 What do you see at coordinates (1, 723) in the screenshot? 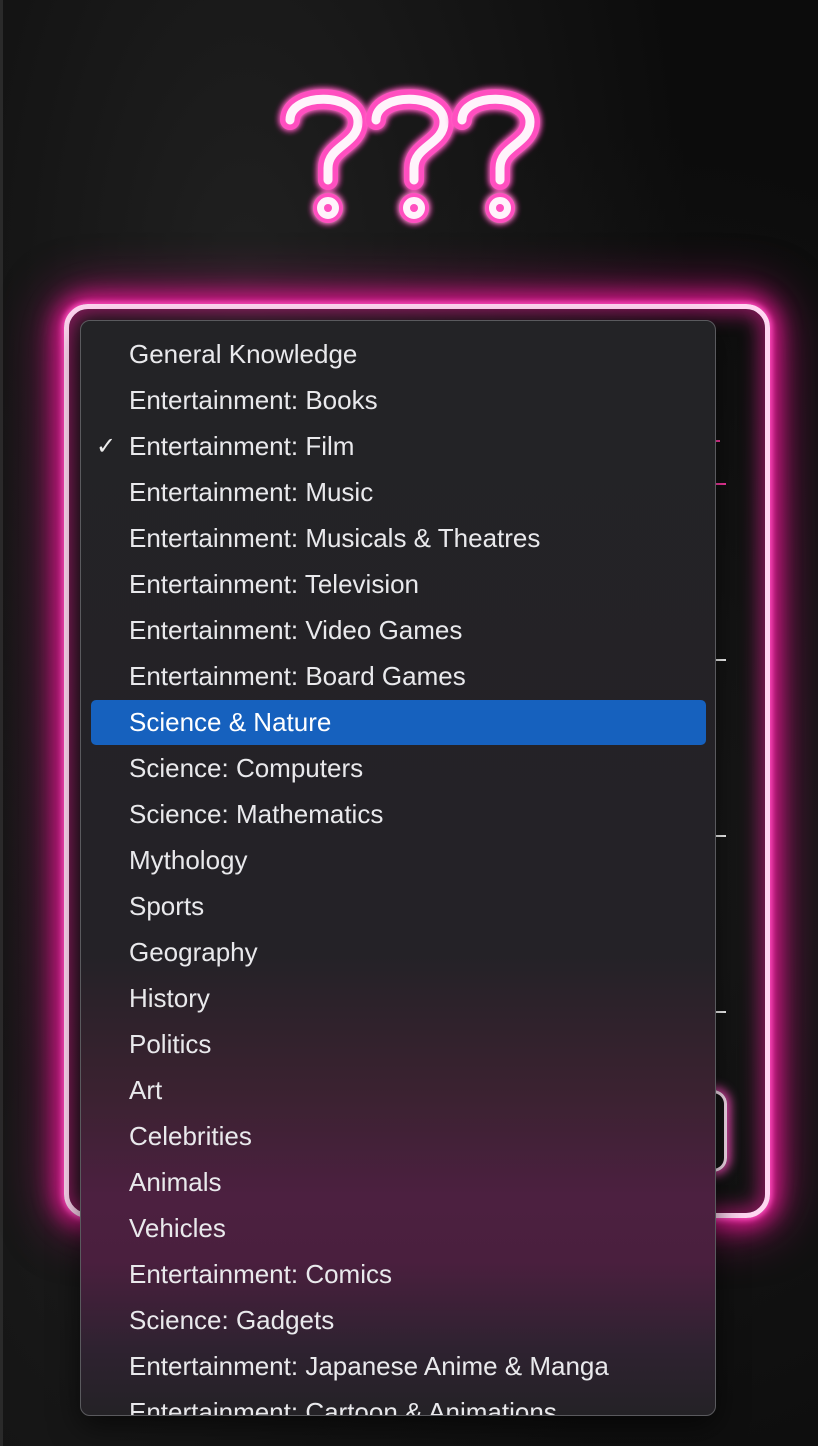
I see `window-edge` at bounding box center [1, 723].